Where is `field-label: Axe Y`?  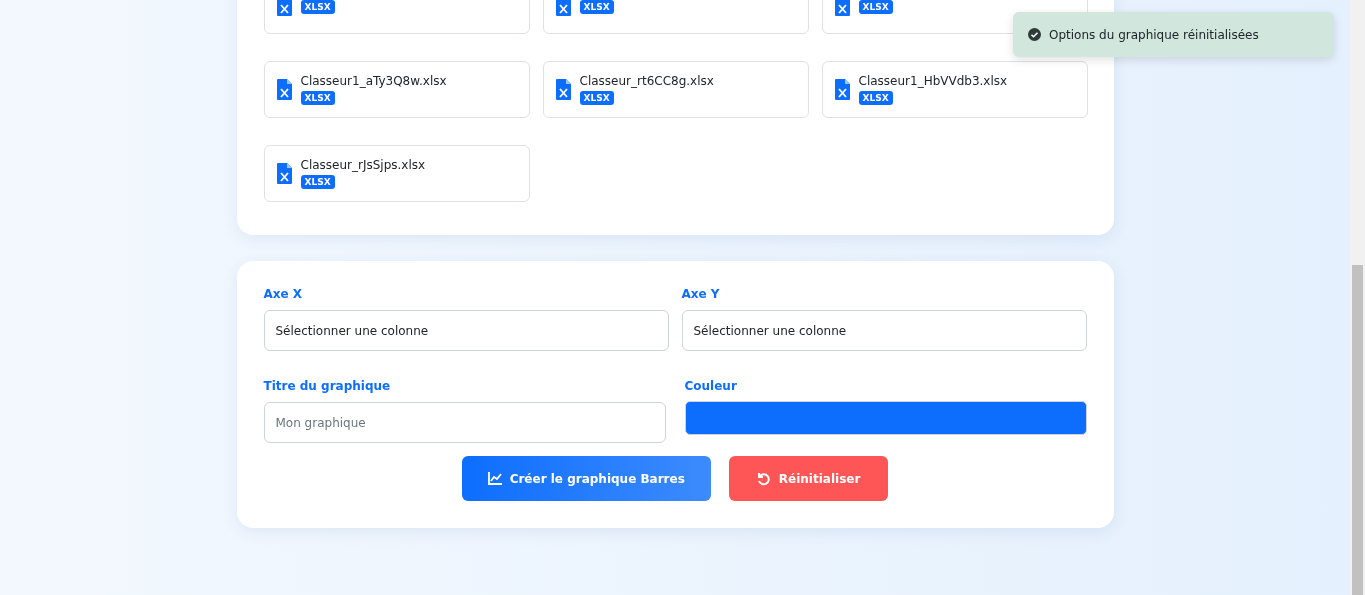 field-label: Axe Y is located at coordinates (701, 294).